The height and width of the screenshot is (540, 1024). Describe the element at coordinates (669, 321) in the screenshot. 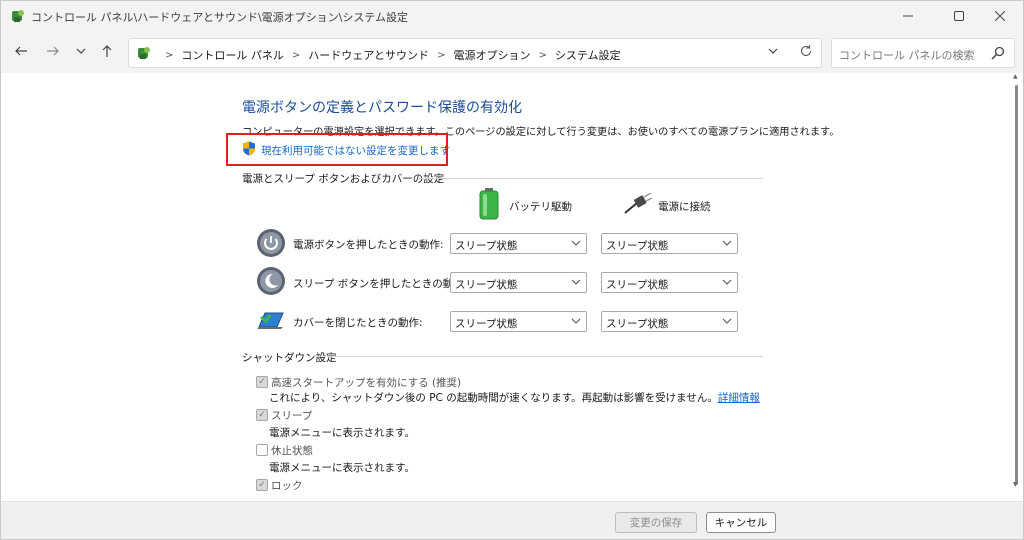

I see `close-lid-plugged-select: スリープ状態` at that location.